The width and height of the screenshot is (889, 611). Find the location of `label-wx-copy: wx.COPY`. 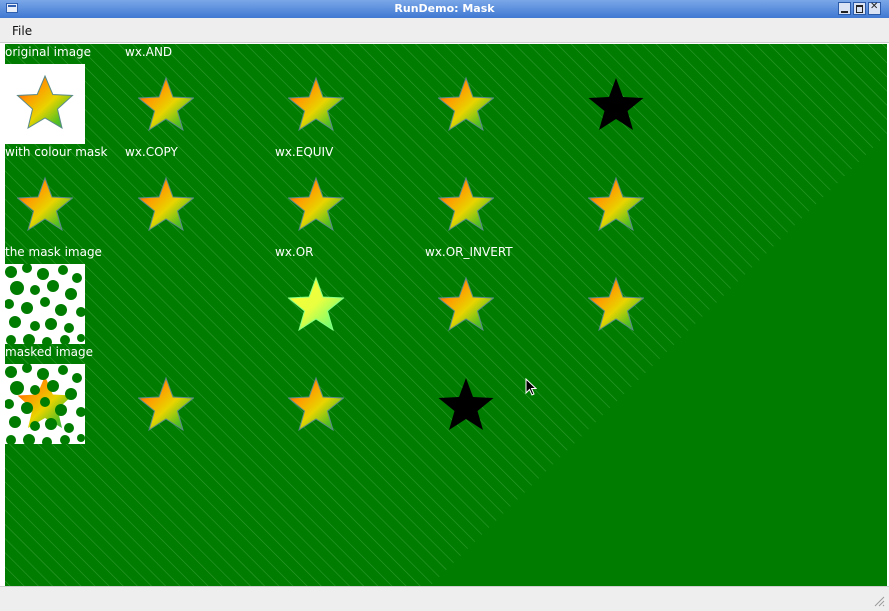

label-wx-copy: wx.COPY is located at coordinates (151, 152).